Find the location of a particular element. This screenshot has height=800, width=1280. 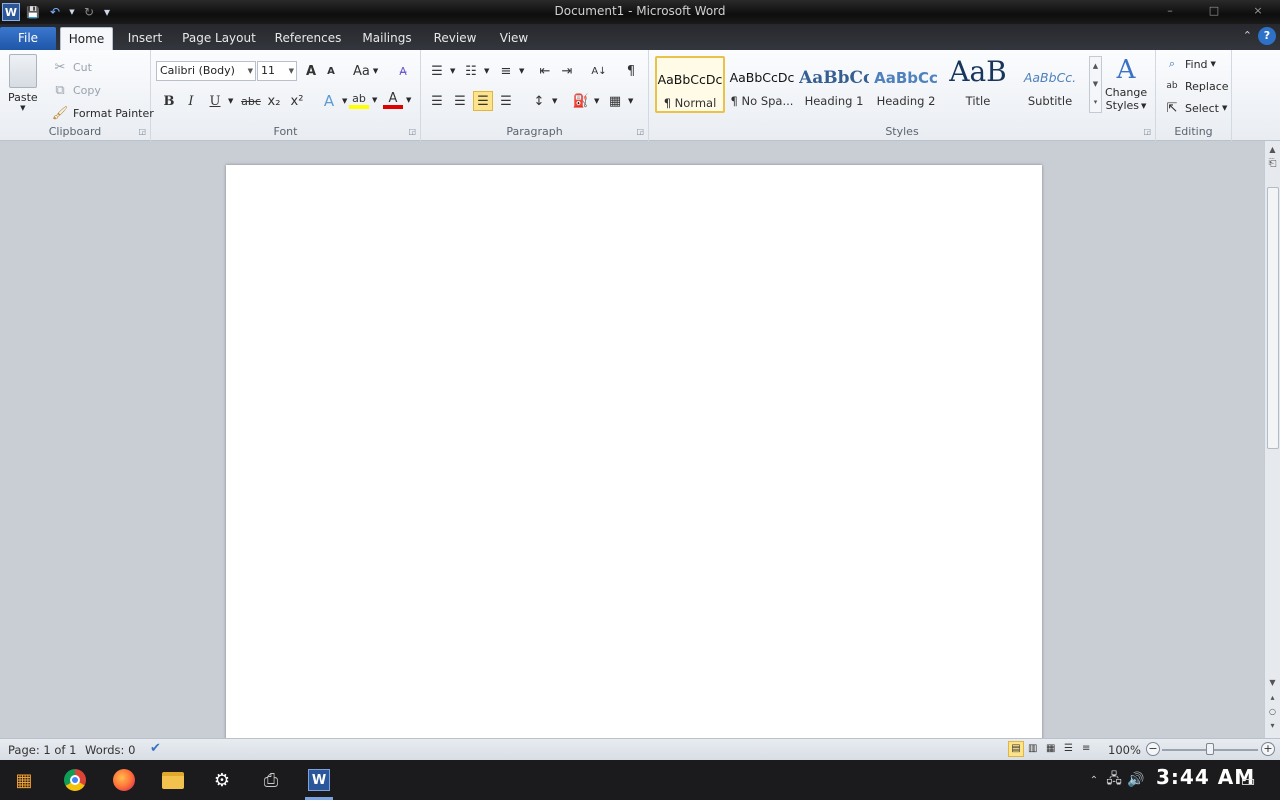

shrink-font-button: A is located at coordinates (331, 71).